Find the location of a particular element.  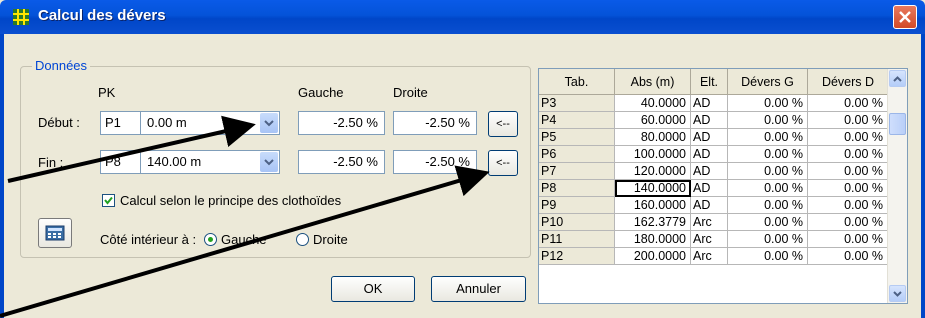

debut-dropdown-button is located at coordinates (269, 123).